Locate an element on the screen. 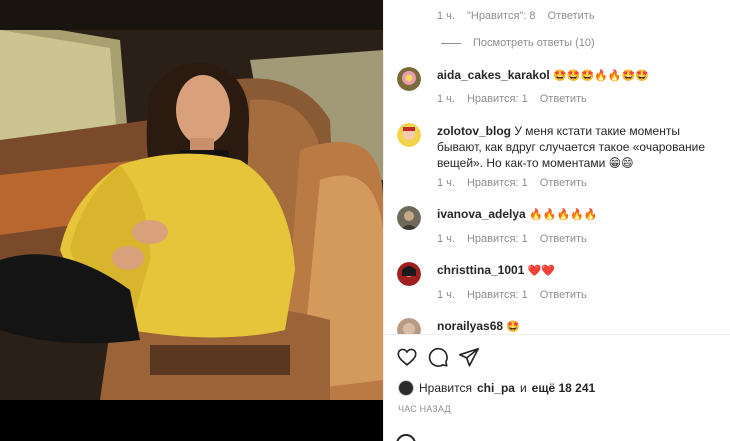 The height and width of the screenshot is (441, 730). emoji-icon is located at coordinates (406, 437).